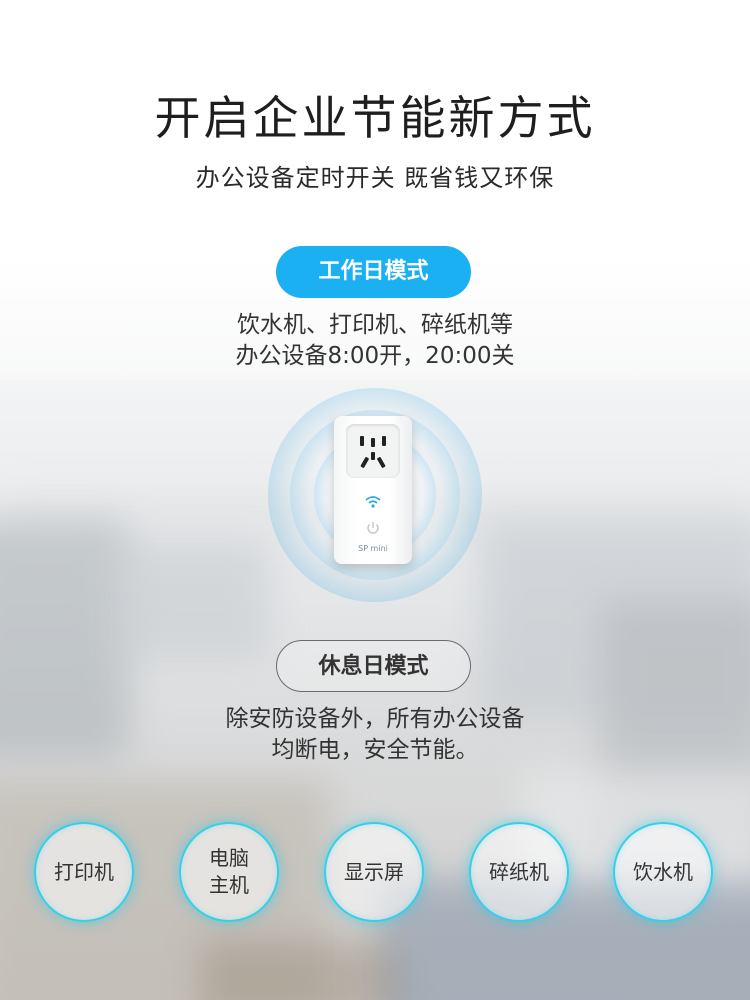  I want to click on appliance-label: 饮水机, so click(663, 871).